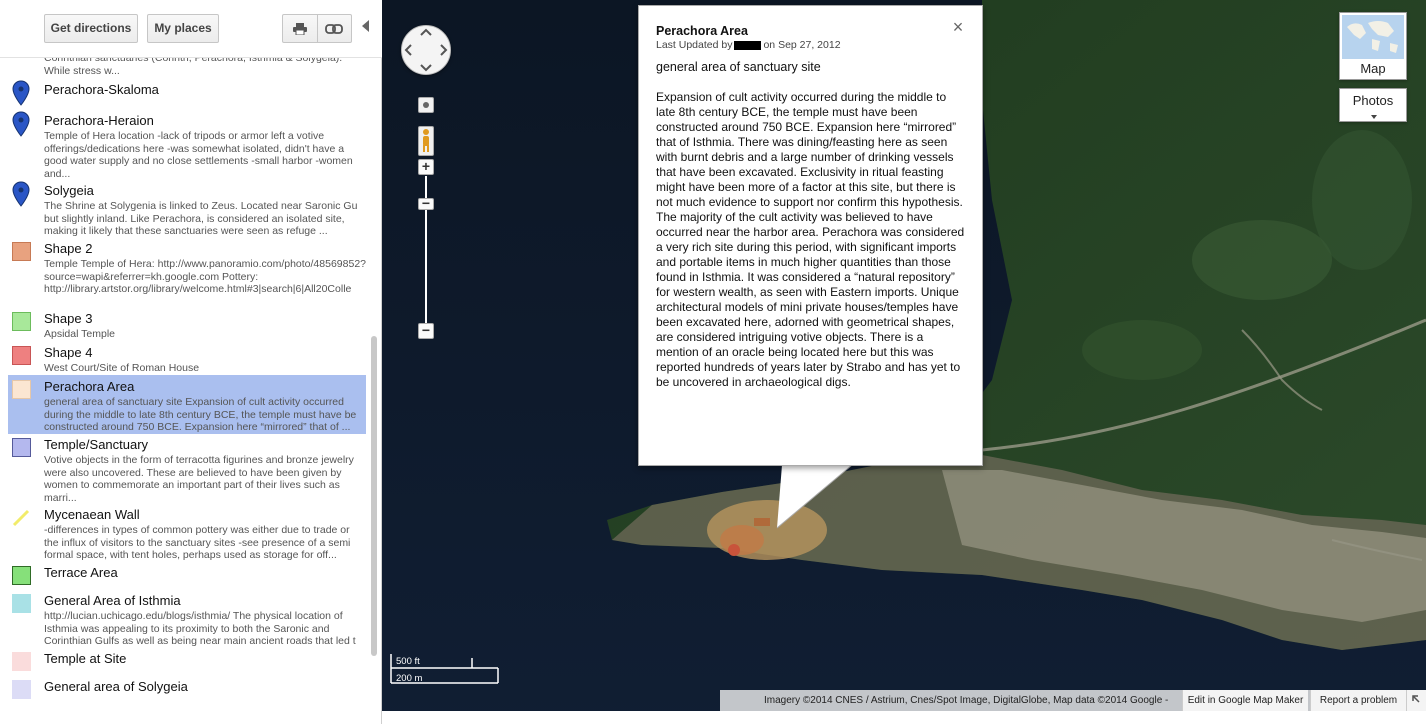  What do you see at coordinates (904, 717) in the screenshot?
I see `bottom-strip` at bounding box center [904, 717].